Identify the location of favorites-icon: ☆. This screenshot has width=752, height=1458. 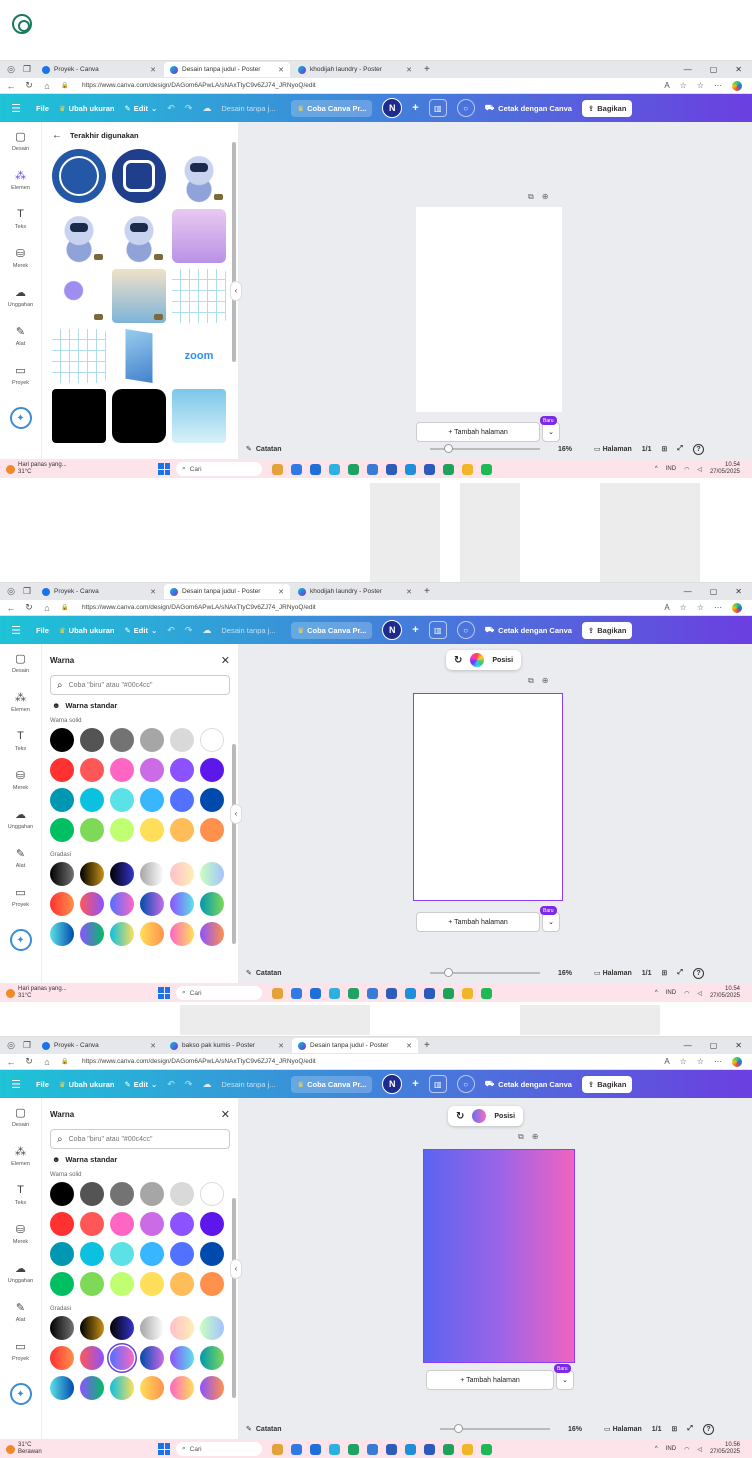
(700, 86).